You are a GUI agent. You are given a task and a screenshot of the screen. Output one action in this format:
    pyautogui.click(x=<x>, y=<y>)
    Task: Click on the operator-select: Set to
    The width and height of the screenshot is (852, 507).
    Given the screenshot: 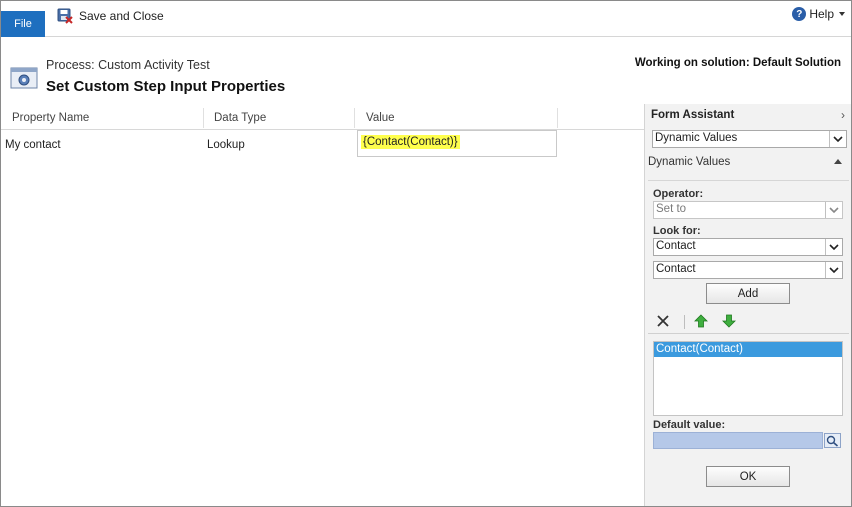 What is the action you would take?
    pyautogui.click(x=748, y=210)
    